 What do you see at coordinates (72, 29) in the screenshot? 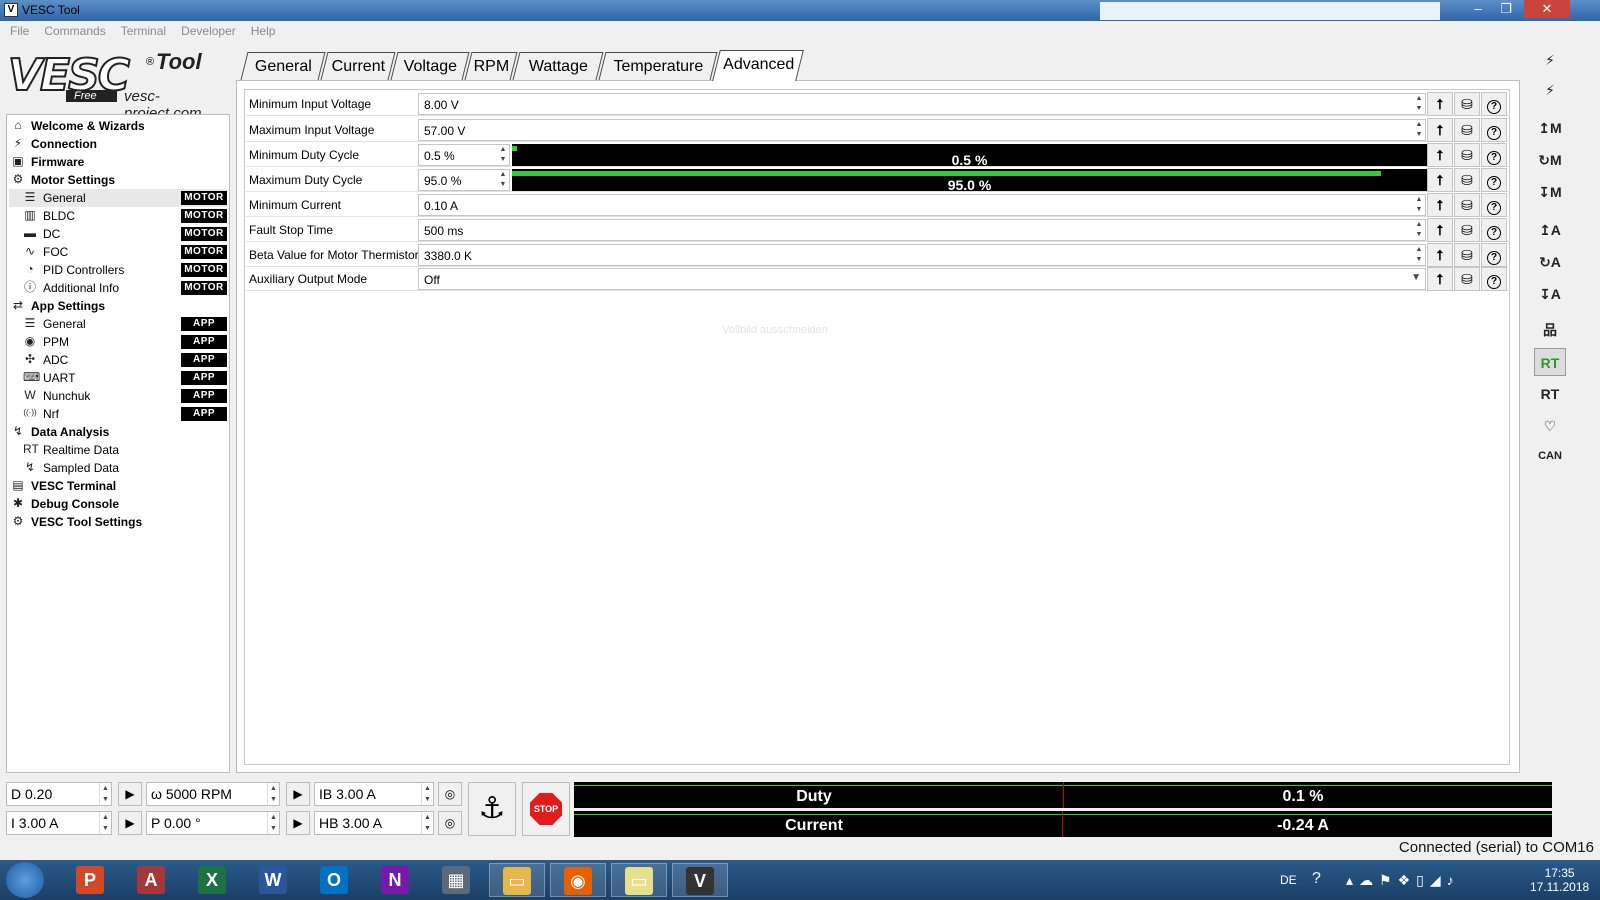
I see `menu-commands: Commands` at bounding box center [72, 29].